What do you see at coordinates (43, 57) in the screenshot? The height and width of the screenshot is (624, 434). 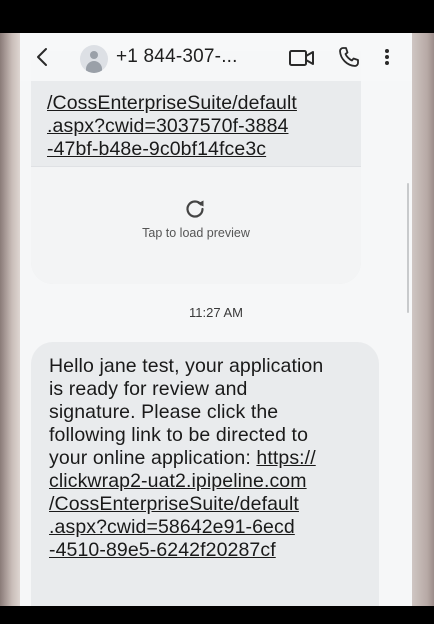 I see `chevron-left-icon` at bounding box center [43, 57].